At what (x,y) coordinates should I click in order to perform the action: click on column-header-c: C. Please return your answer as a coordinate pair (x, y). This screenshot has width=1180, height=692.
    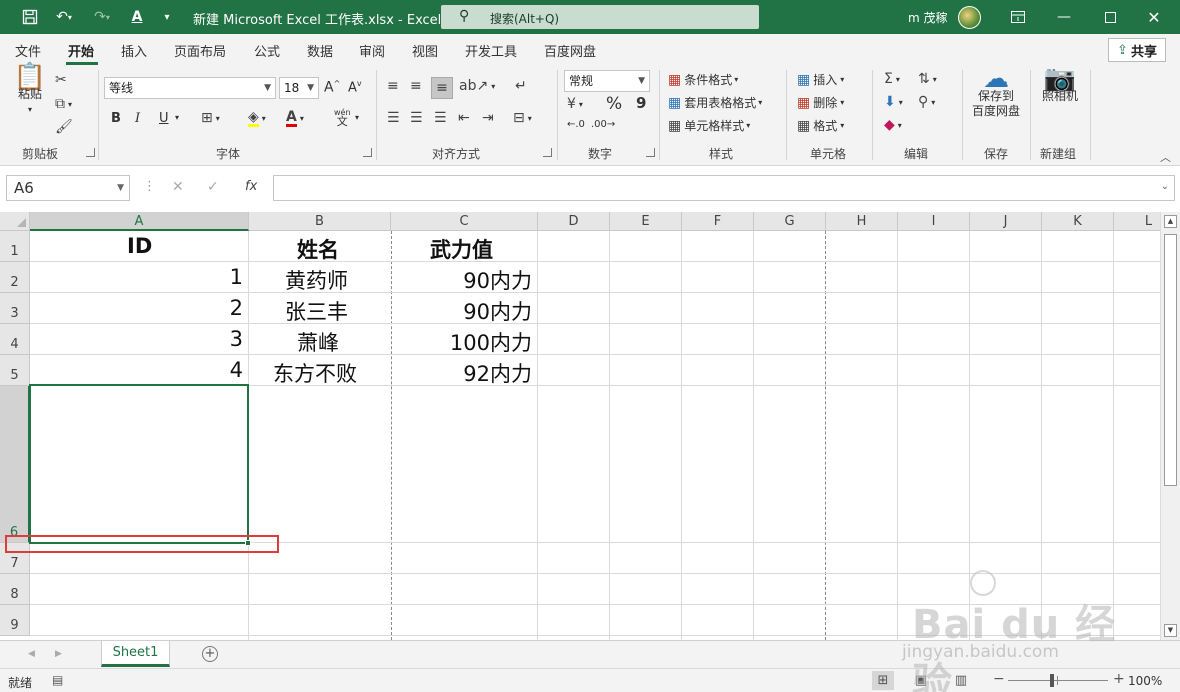
    Looking at the image, I should click on (464, 221).